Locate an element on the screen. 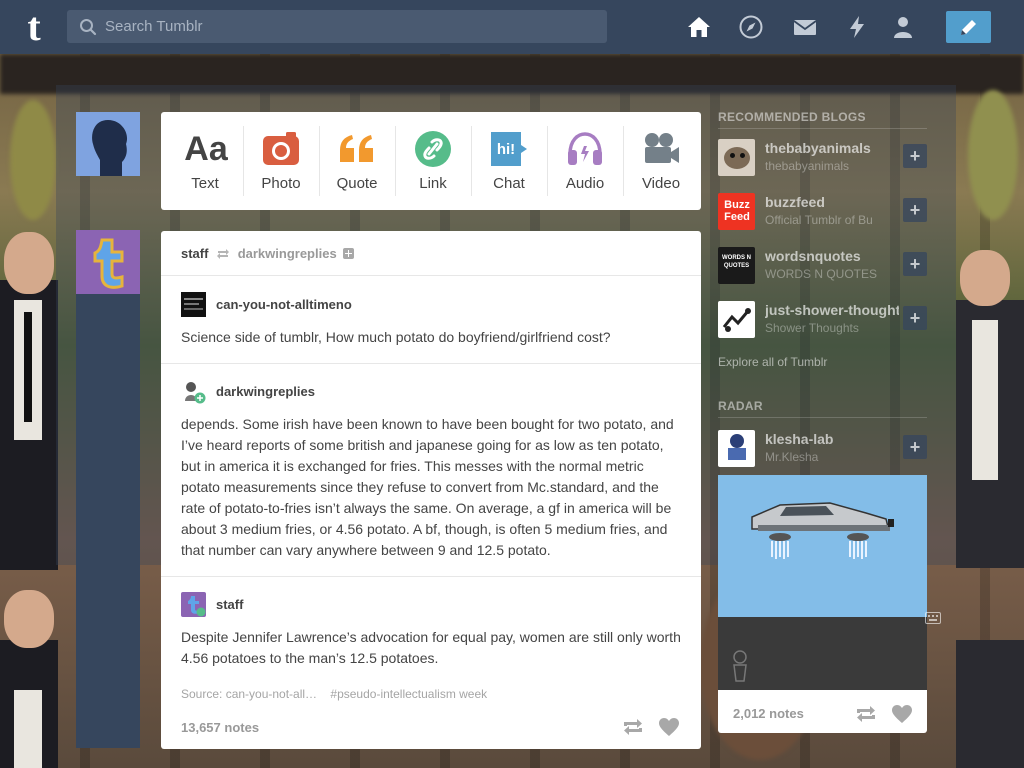  character-sketch-icon is located at coordinates (740, 666).